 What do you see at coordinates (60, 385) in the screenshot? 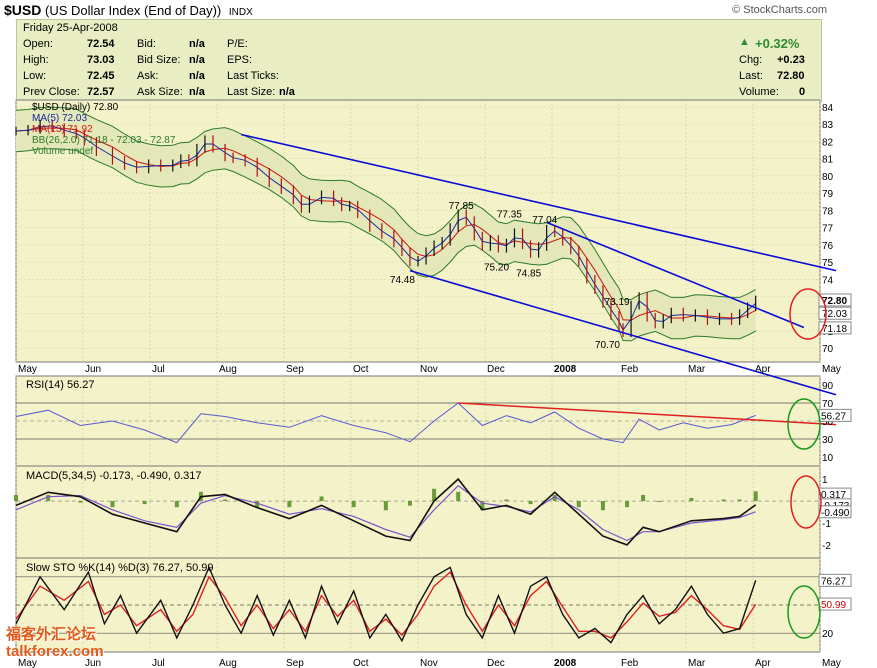
I see `rsi-legend: RSI(14) 56.27` at bounding box center [60, 385].